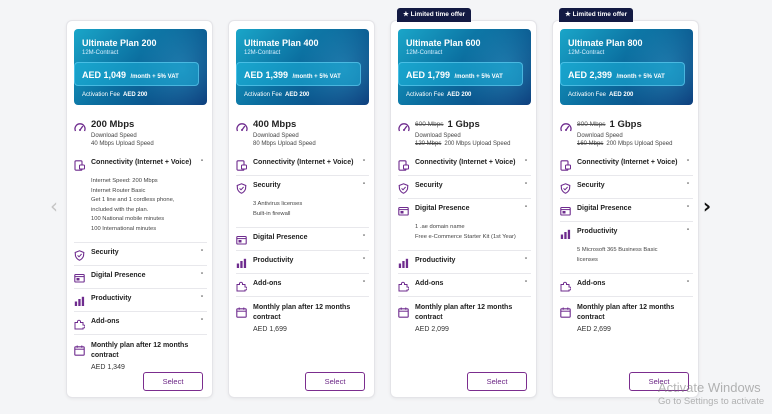 Image resolution: width=772 pixels, height=414 pixels. Describe the element at coordinates (140, 164) in the screenshot. I see `feature-section-toggle: Connectivity (Internet + Voice) ˄` at that location.